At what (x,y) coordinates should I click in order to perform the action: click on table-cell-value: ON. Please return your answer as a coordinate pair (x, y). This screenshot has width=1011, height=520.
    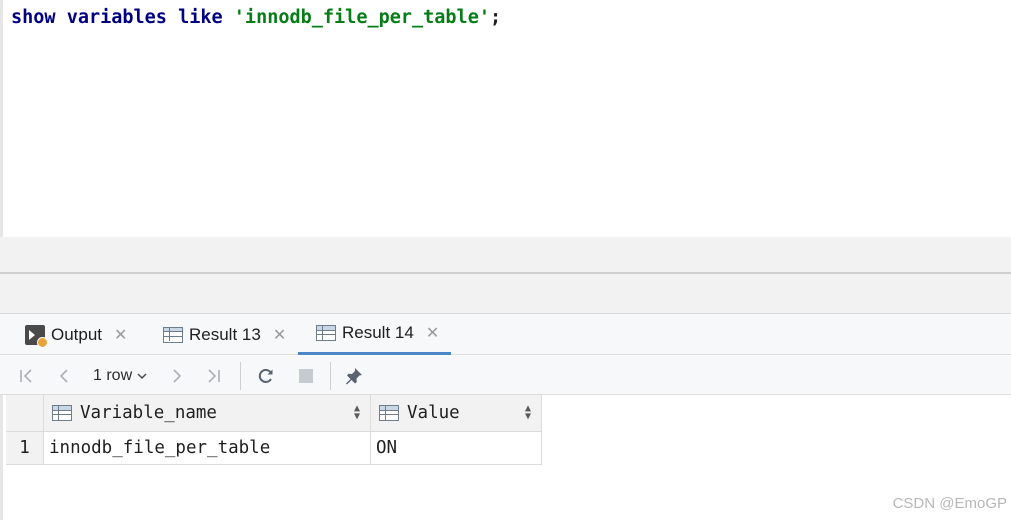
    Looking at the image, I should click on (456, 448).